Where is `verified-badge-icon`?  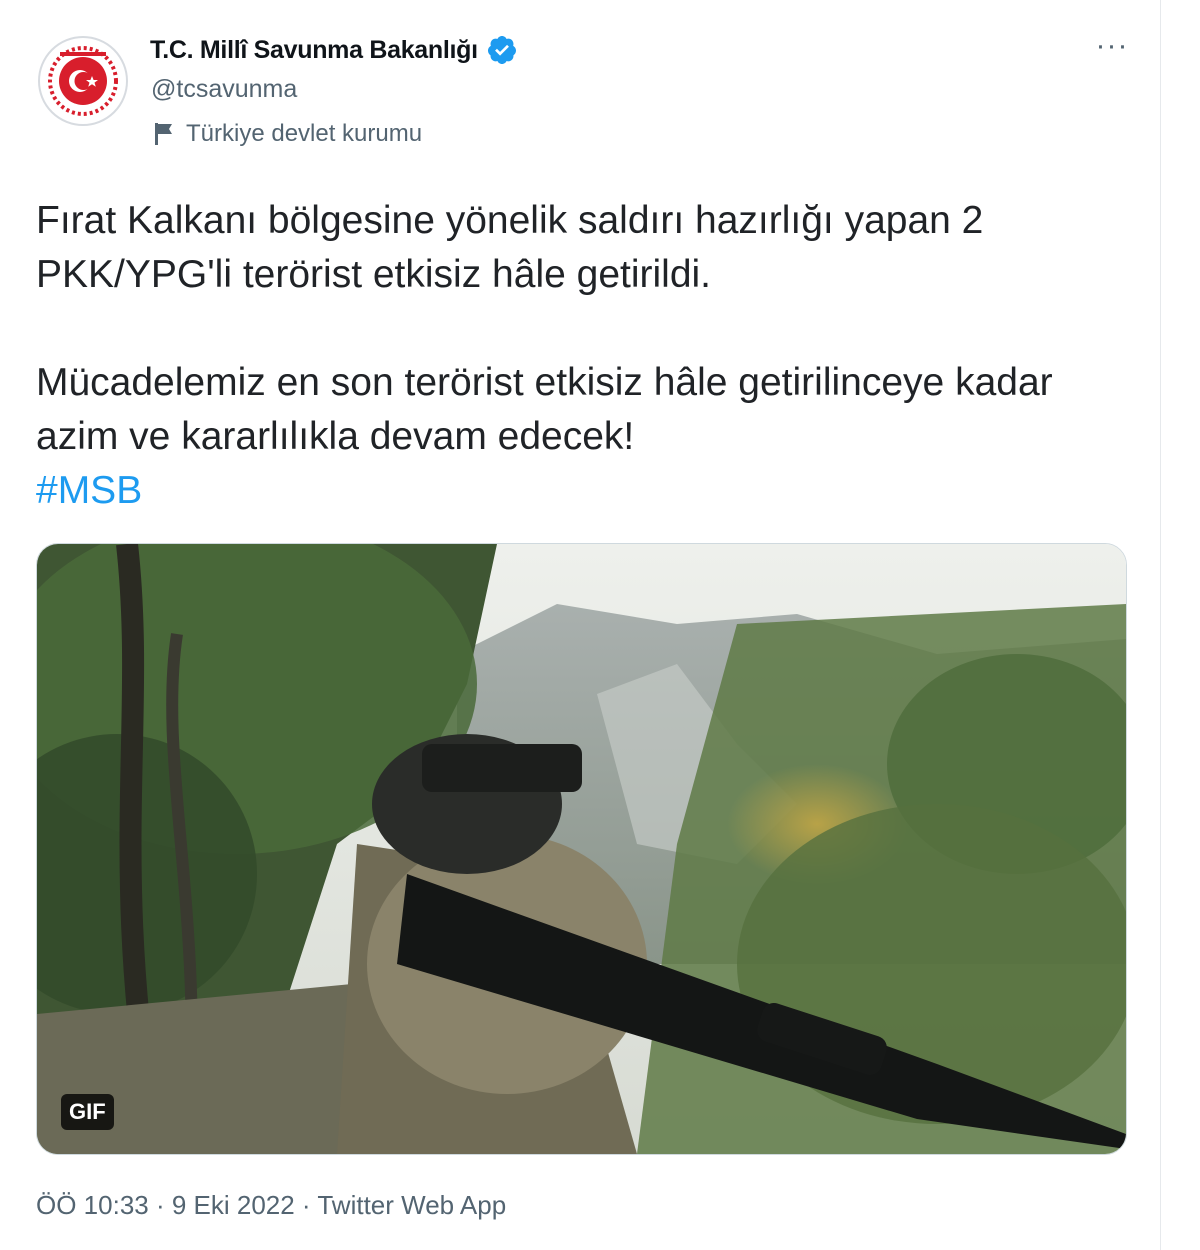 verified-badge-icon is located at coordinates (501, 50).